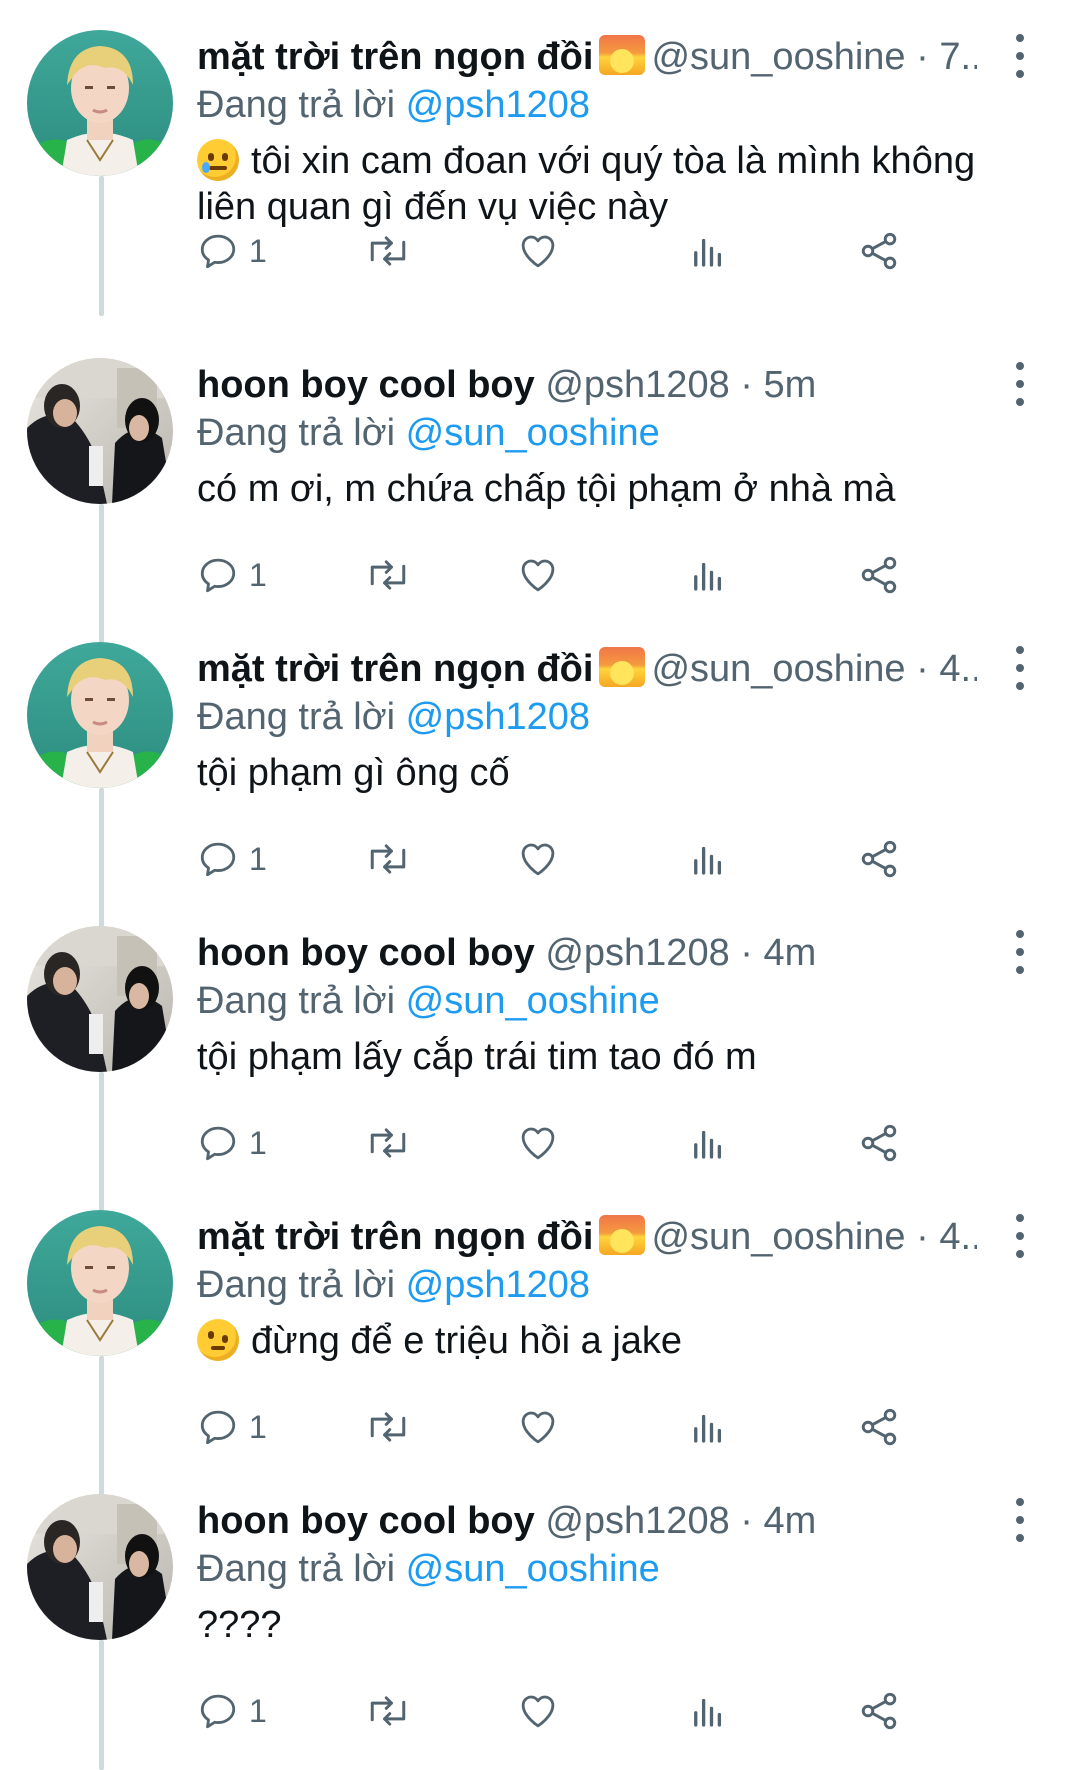 This screenshot has width=1080, height=1770. What do you see at coordinates (778, 385) in the screenshot?
I see `timestamp: · 5m` at bounding box center [778, 385].